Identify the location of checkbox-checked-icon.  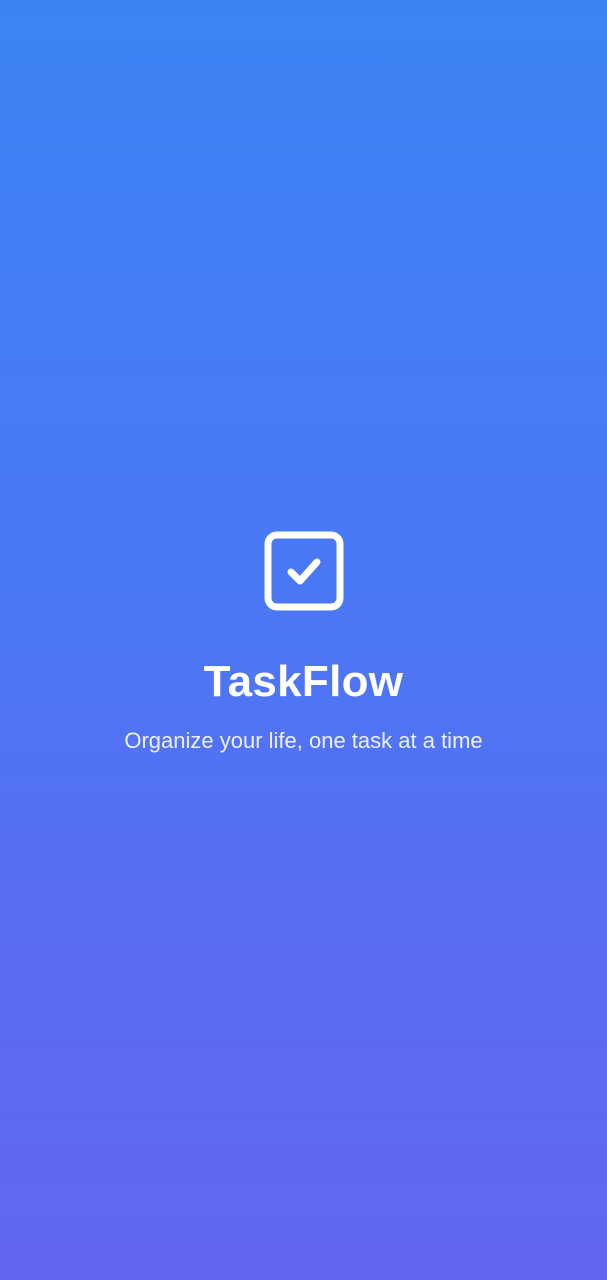
(304, 571).